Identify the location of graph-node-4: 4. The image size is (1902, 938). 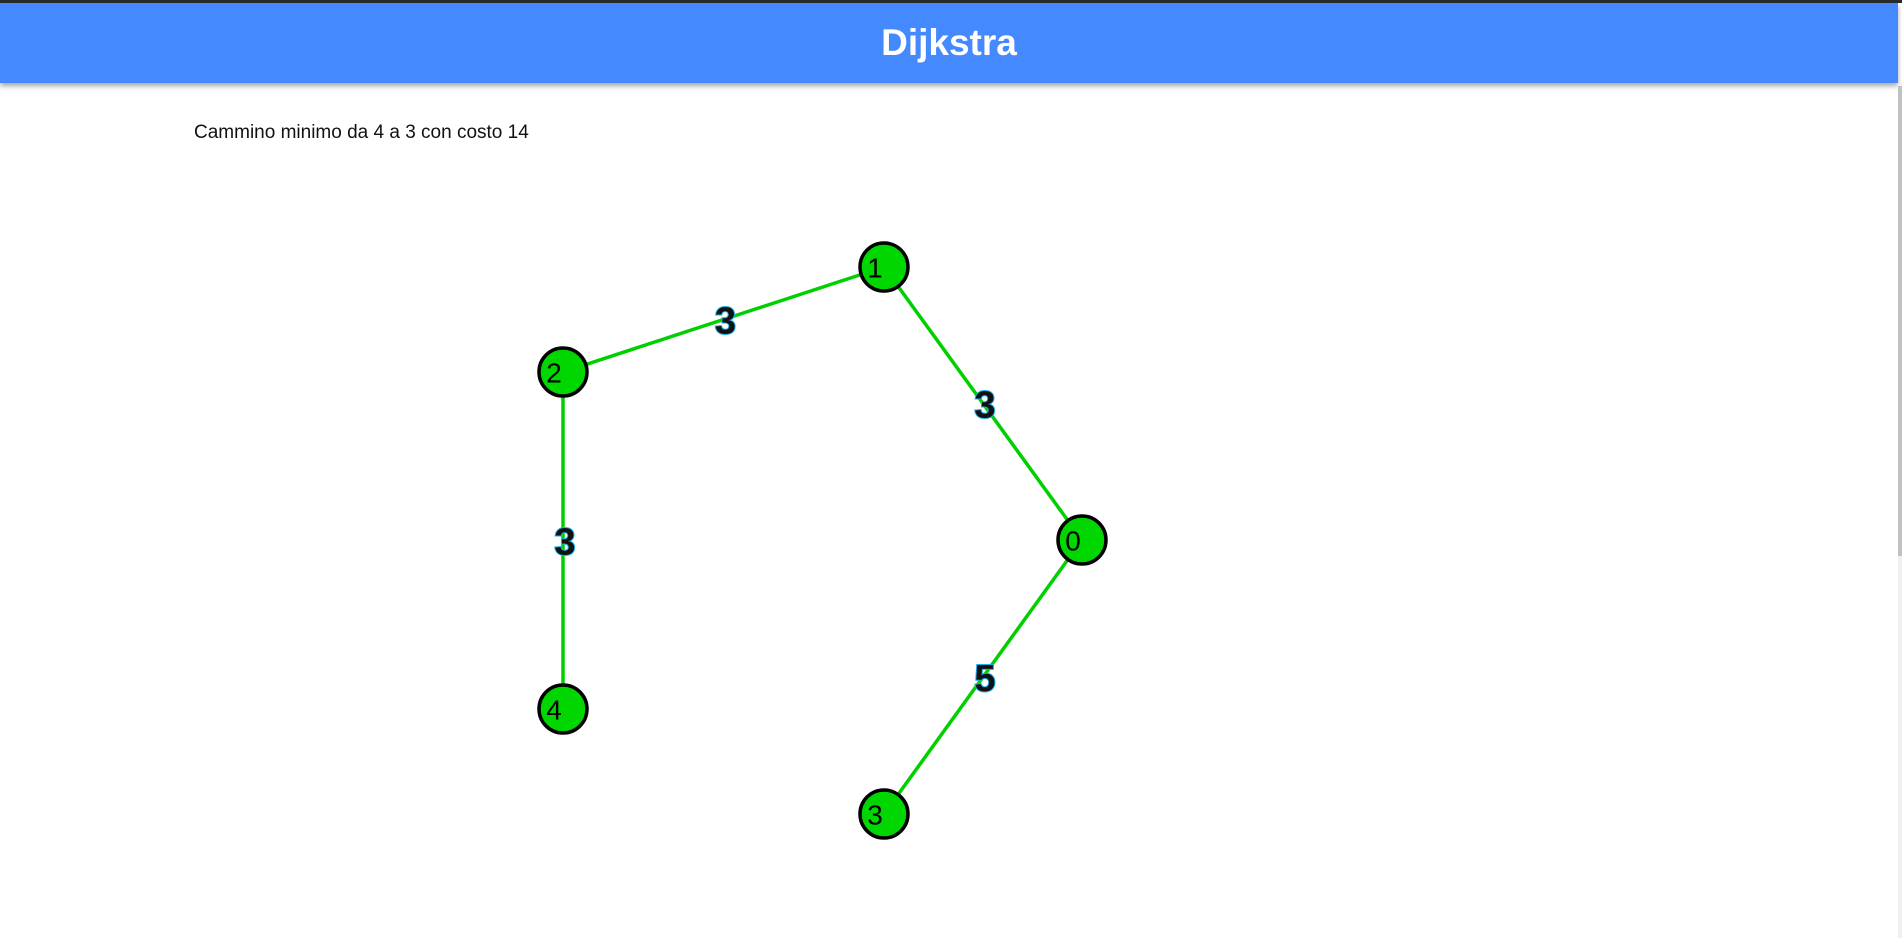
(563, 709).